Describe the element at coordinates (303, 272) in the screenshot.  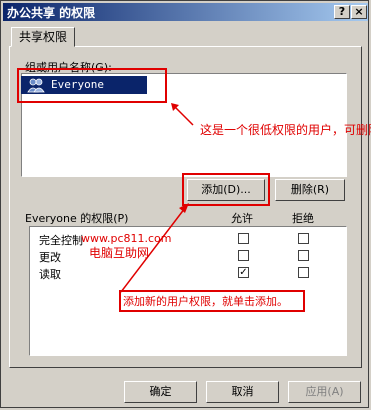
I see `deny-checkbox-read` at that location.